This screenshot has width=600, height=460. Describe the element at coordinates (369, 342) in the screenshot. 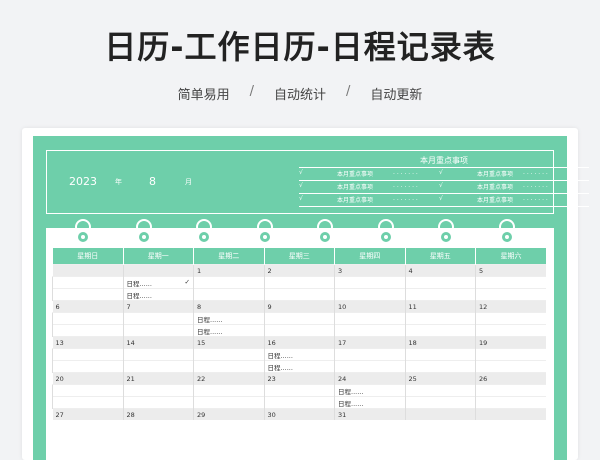

I see `day-number-cell: 17` at that location.